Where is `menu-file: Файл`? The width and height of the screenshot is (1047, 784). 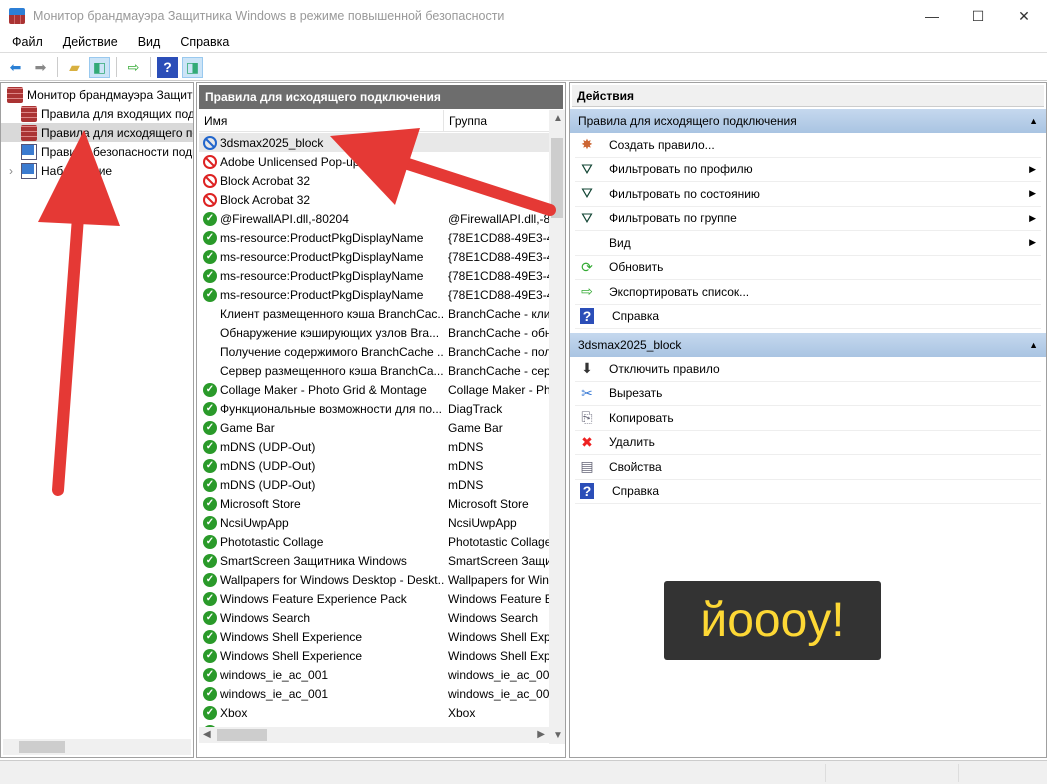
menu-file: Файл is located at coordinates (27, 42).